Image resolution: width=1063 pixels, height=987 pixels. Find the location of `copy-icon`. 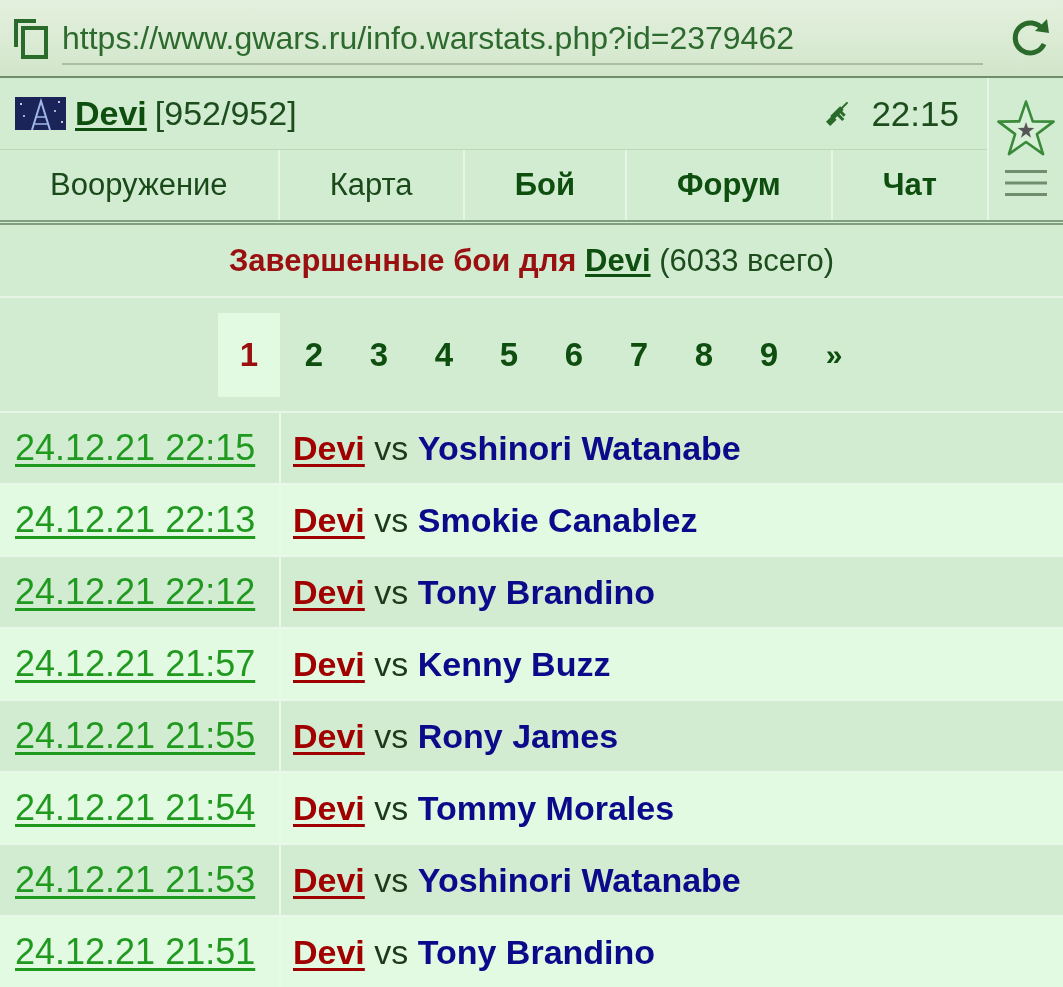

copy-icon is located at coordinates (30, 38).